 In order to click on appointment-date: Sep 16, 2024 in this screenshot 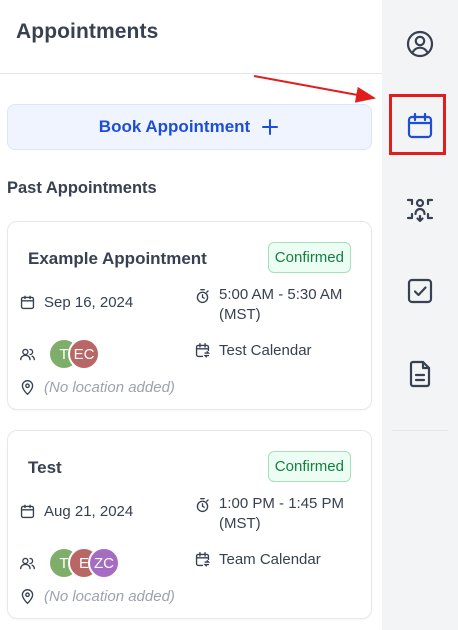, I will do `click(76, 302)`.